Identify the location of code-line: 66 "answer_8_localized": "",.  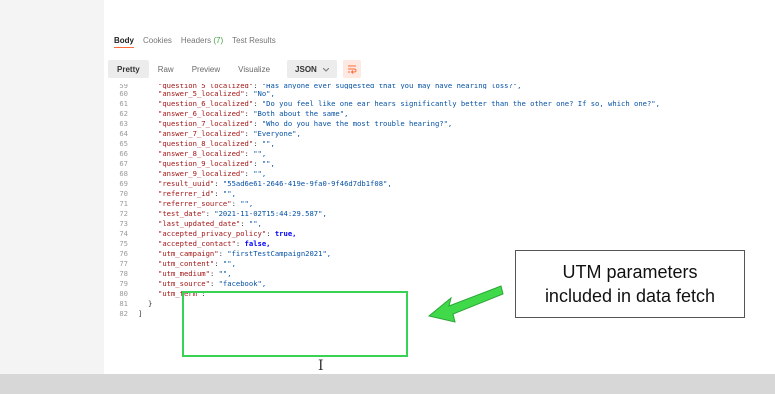
(439, 154).